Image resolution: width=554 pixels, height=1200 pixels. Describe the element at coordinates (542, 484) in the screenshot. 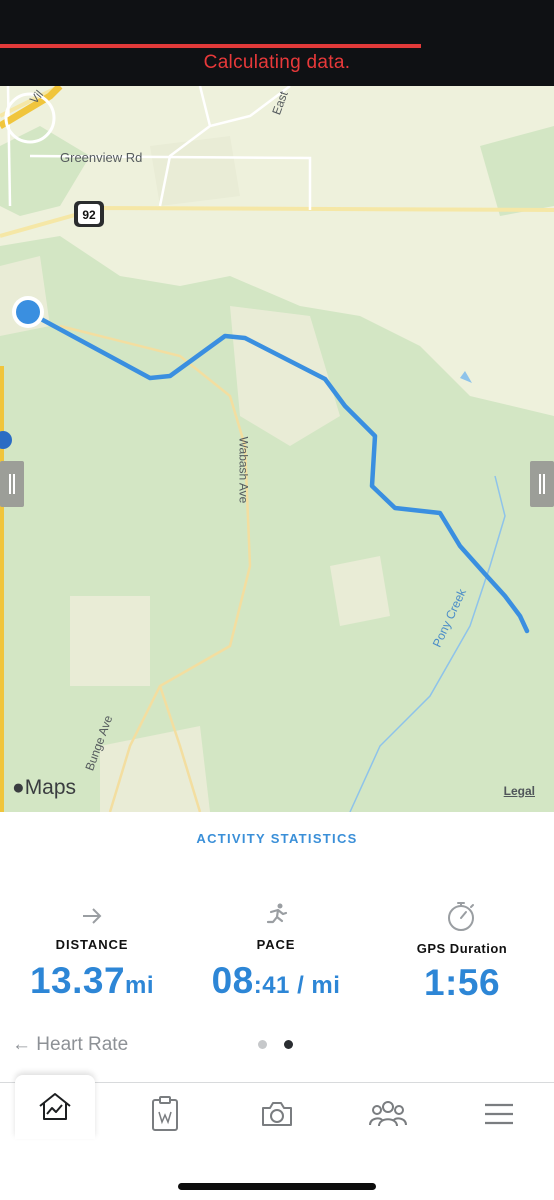

I see `right-drawer-handle` at that location.